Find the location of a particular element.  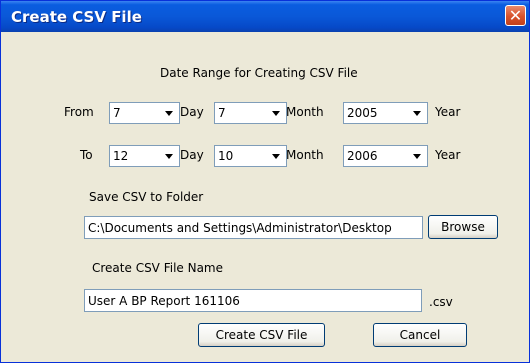

create-csv-button: Create CSV File is located at coordinates (261, 335).